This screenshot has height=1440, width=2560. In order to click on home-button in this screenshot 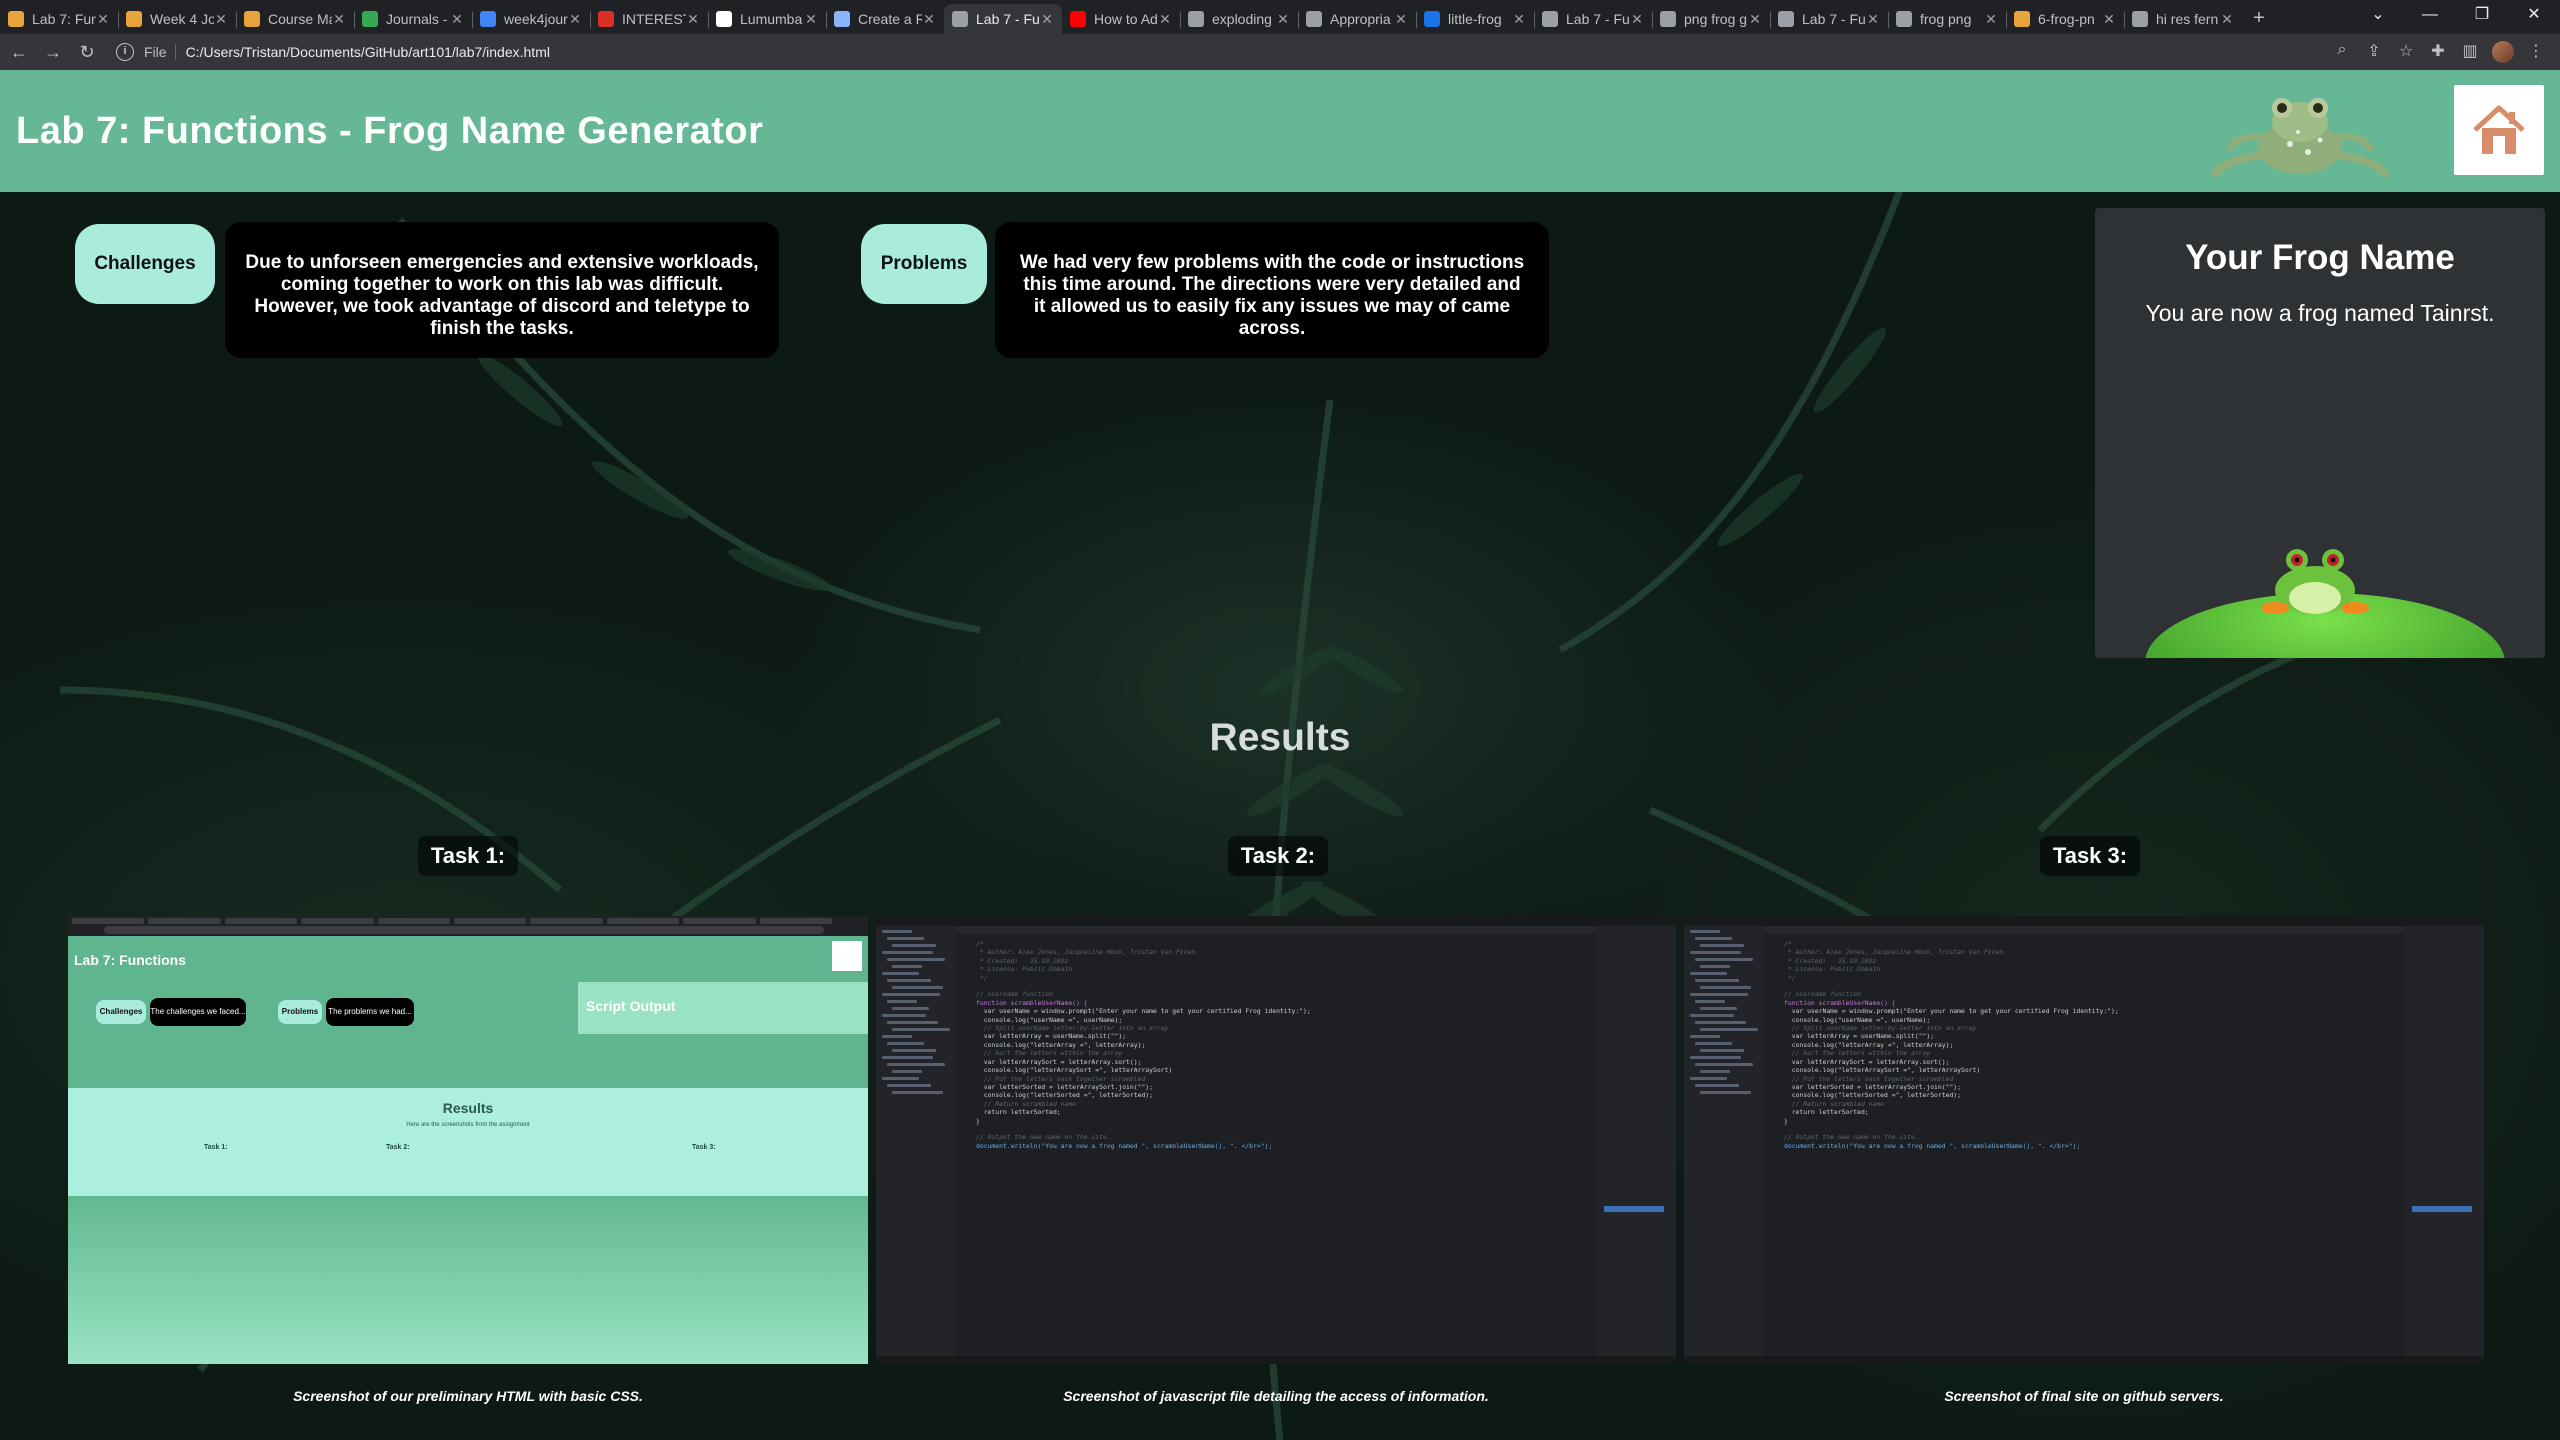, I will do `click(2499, 130)`.